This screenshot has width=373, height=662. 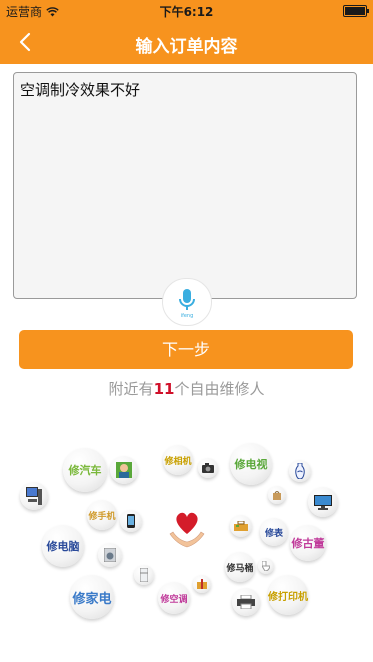 I want to click on bag-icon, so click(x=277, y=495).